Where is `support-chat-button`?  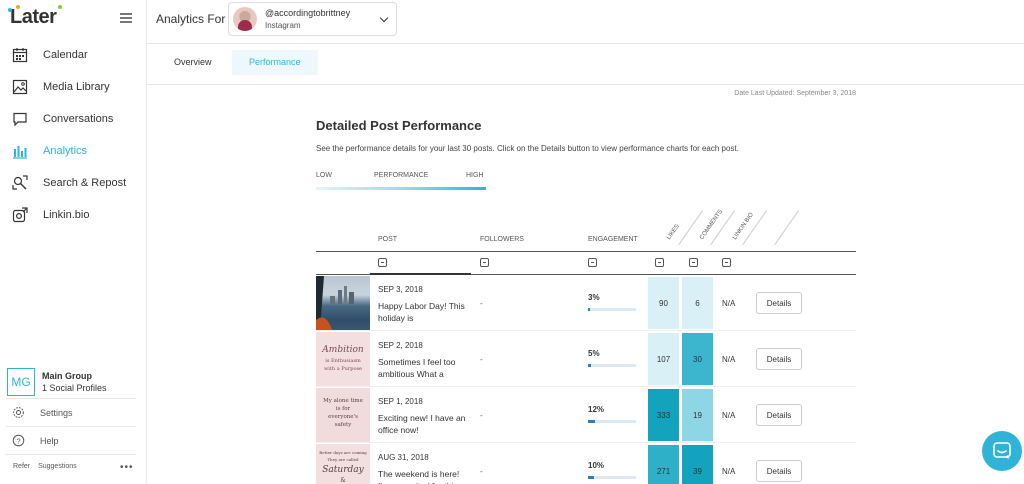 support-chat-button is located at coordinates (1002, 451).